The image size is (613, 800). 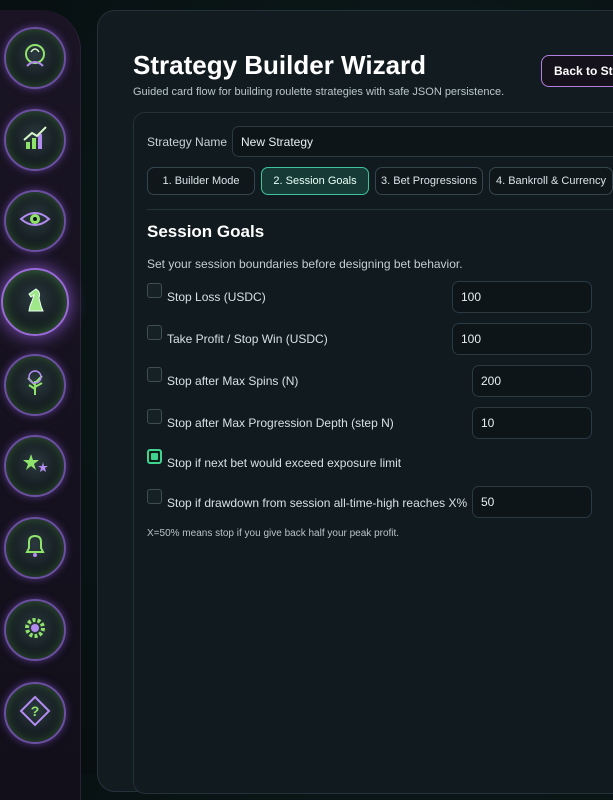 What do you see at coordinates (154, 416) in the screenshot?
I see `max-progression-depth-checkbox` at bounding box center [154, 416].